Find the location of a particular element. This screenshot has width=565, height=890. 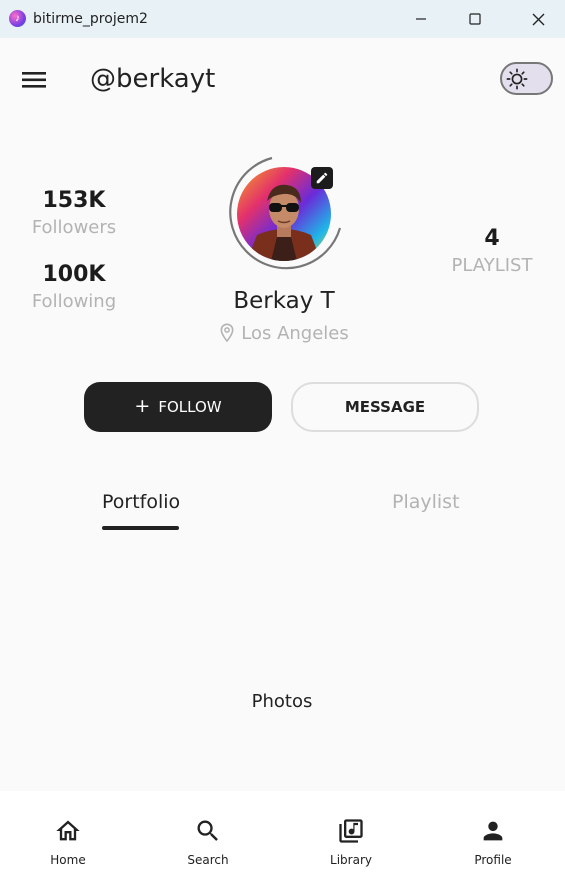

nav-search-label: Search is located at coordinates (208, 860).